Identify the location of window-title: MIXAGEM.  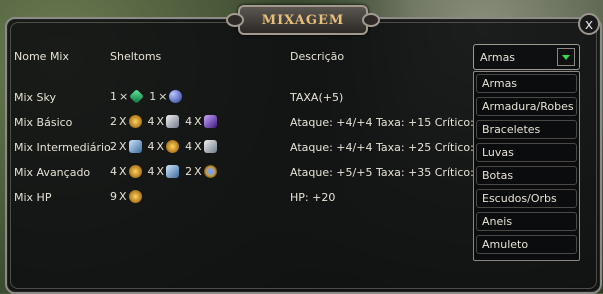
(303, 20).